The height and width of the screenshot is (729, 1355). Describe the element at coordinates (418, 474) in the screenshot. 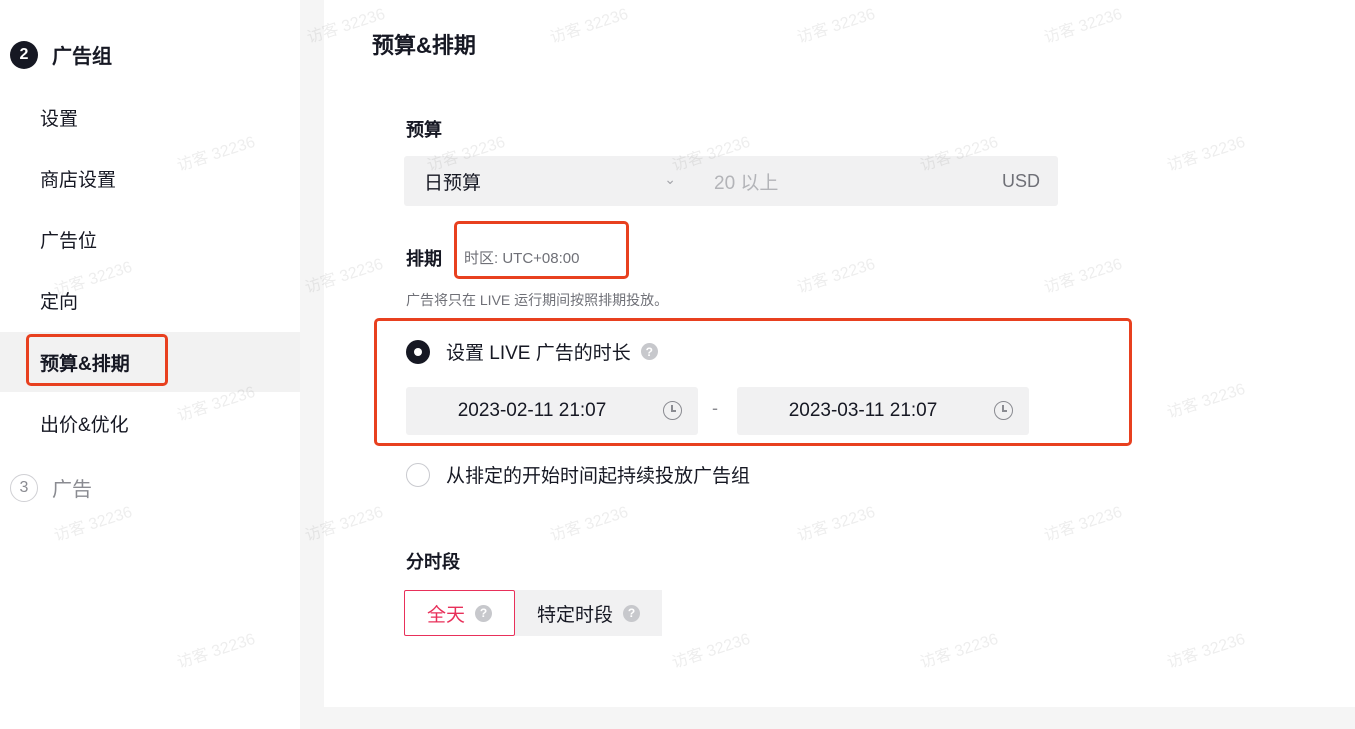

I see `radio-unchecked-icon` at that location.